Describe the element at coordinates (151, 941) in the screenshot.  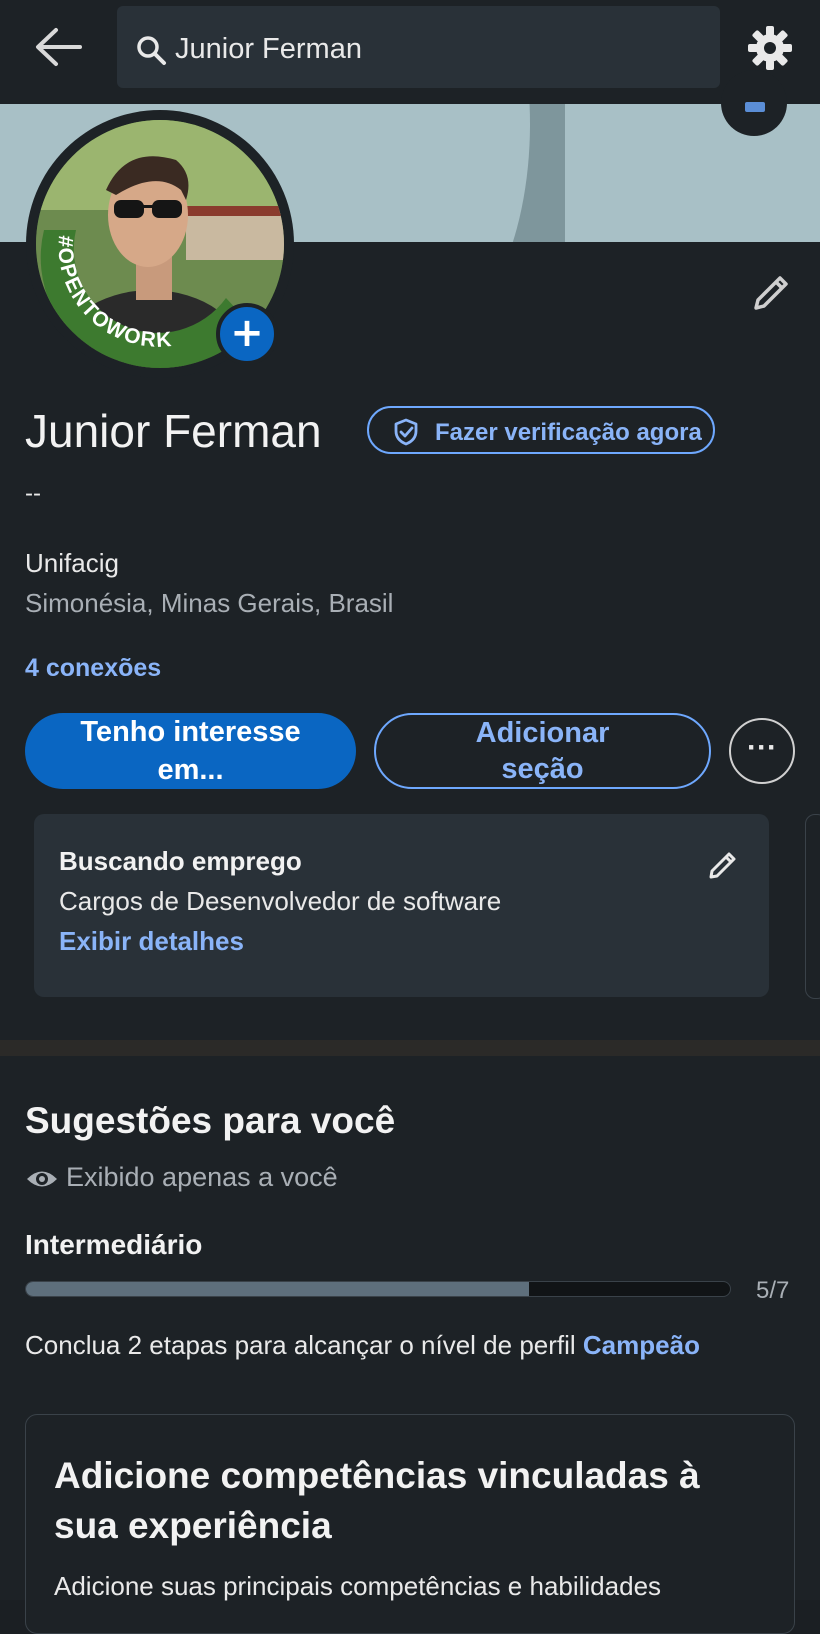
I see `show-details-link: Exibir detalhes` at that location.